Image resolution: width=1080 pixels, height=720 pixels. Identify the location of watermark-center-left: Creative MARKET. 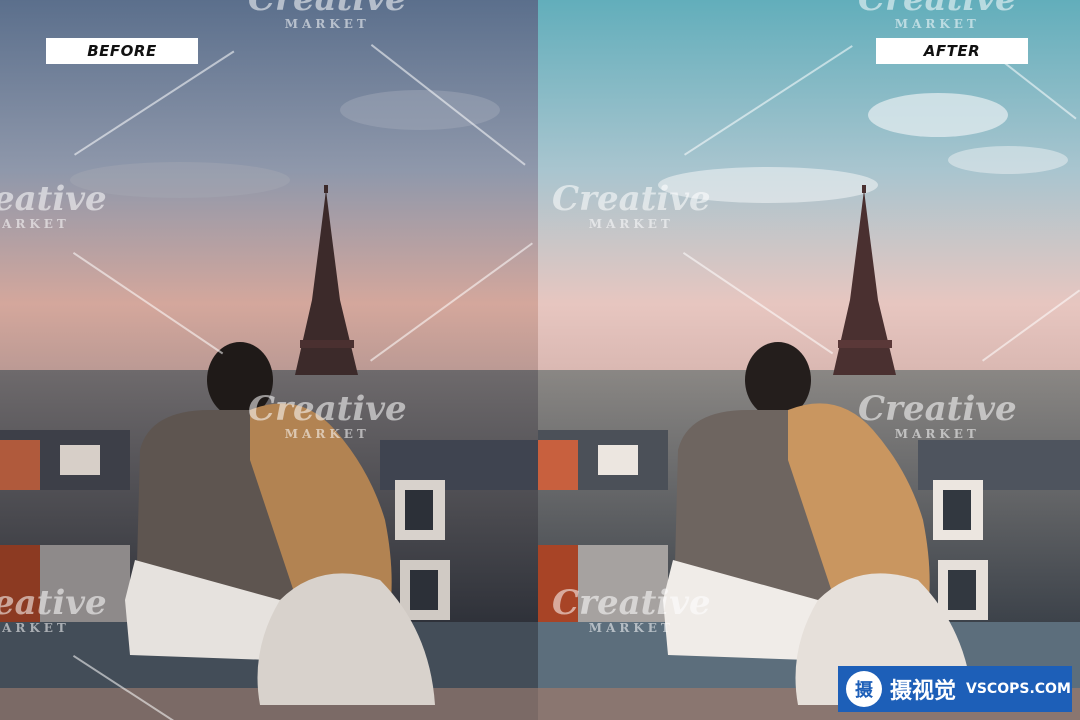
(327, 416).